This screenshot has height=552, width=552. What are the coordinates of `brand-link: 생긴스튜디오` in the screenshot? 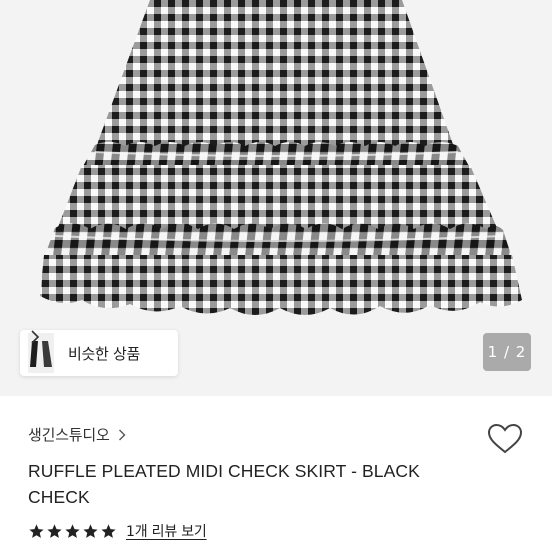 It's located at (77, 434).